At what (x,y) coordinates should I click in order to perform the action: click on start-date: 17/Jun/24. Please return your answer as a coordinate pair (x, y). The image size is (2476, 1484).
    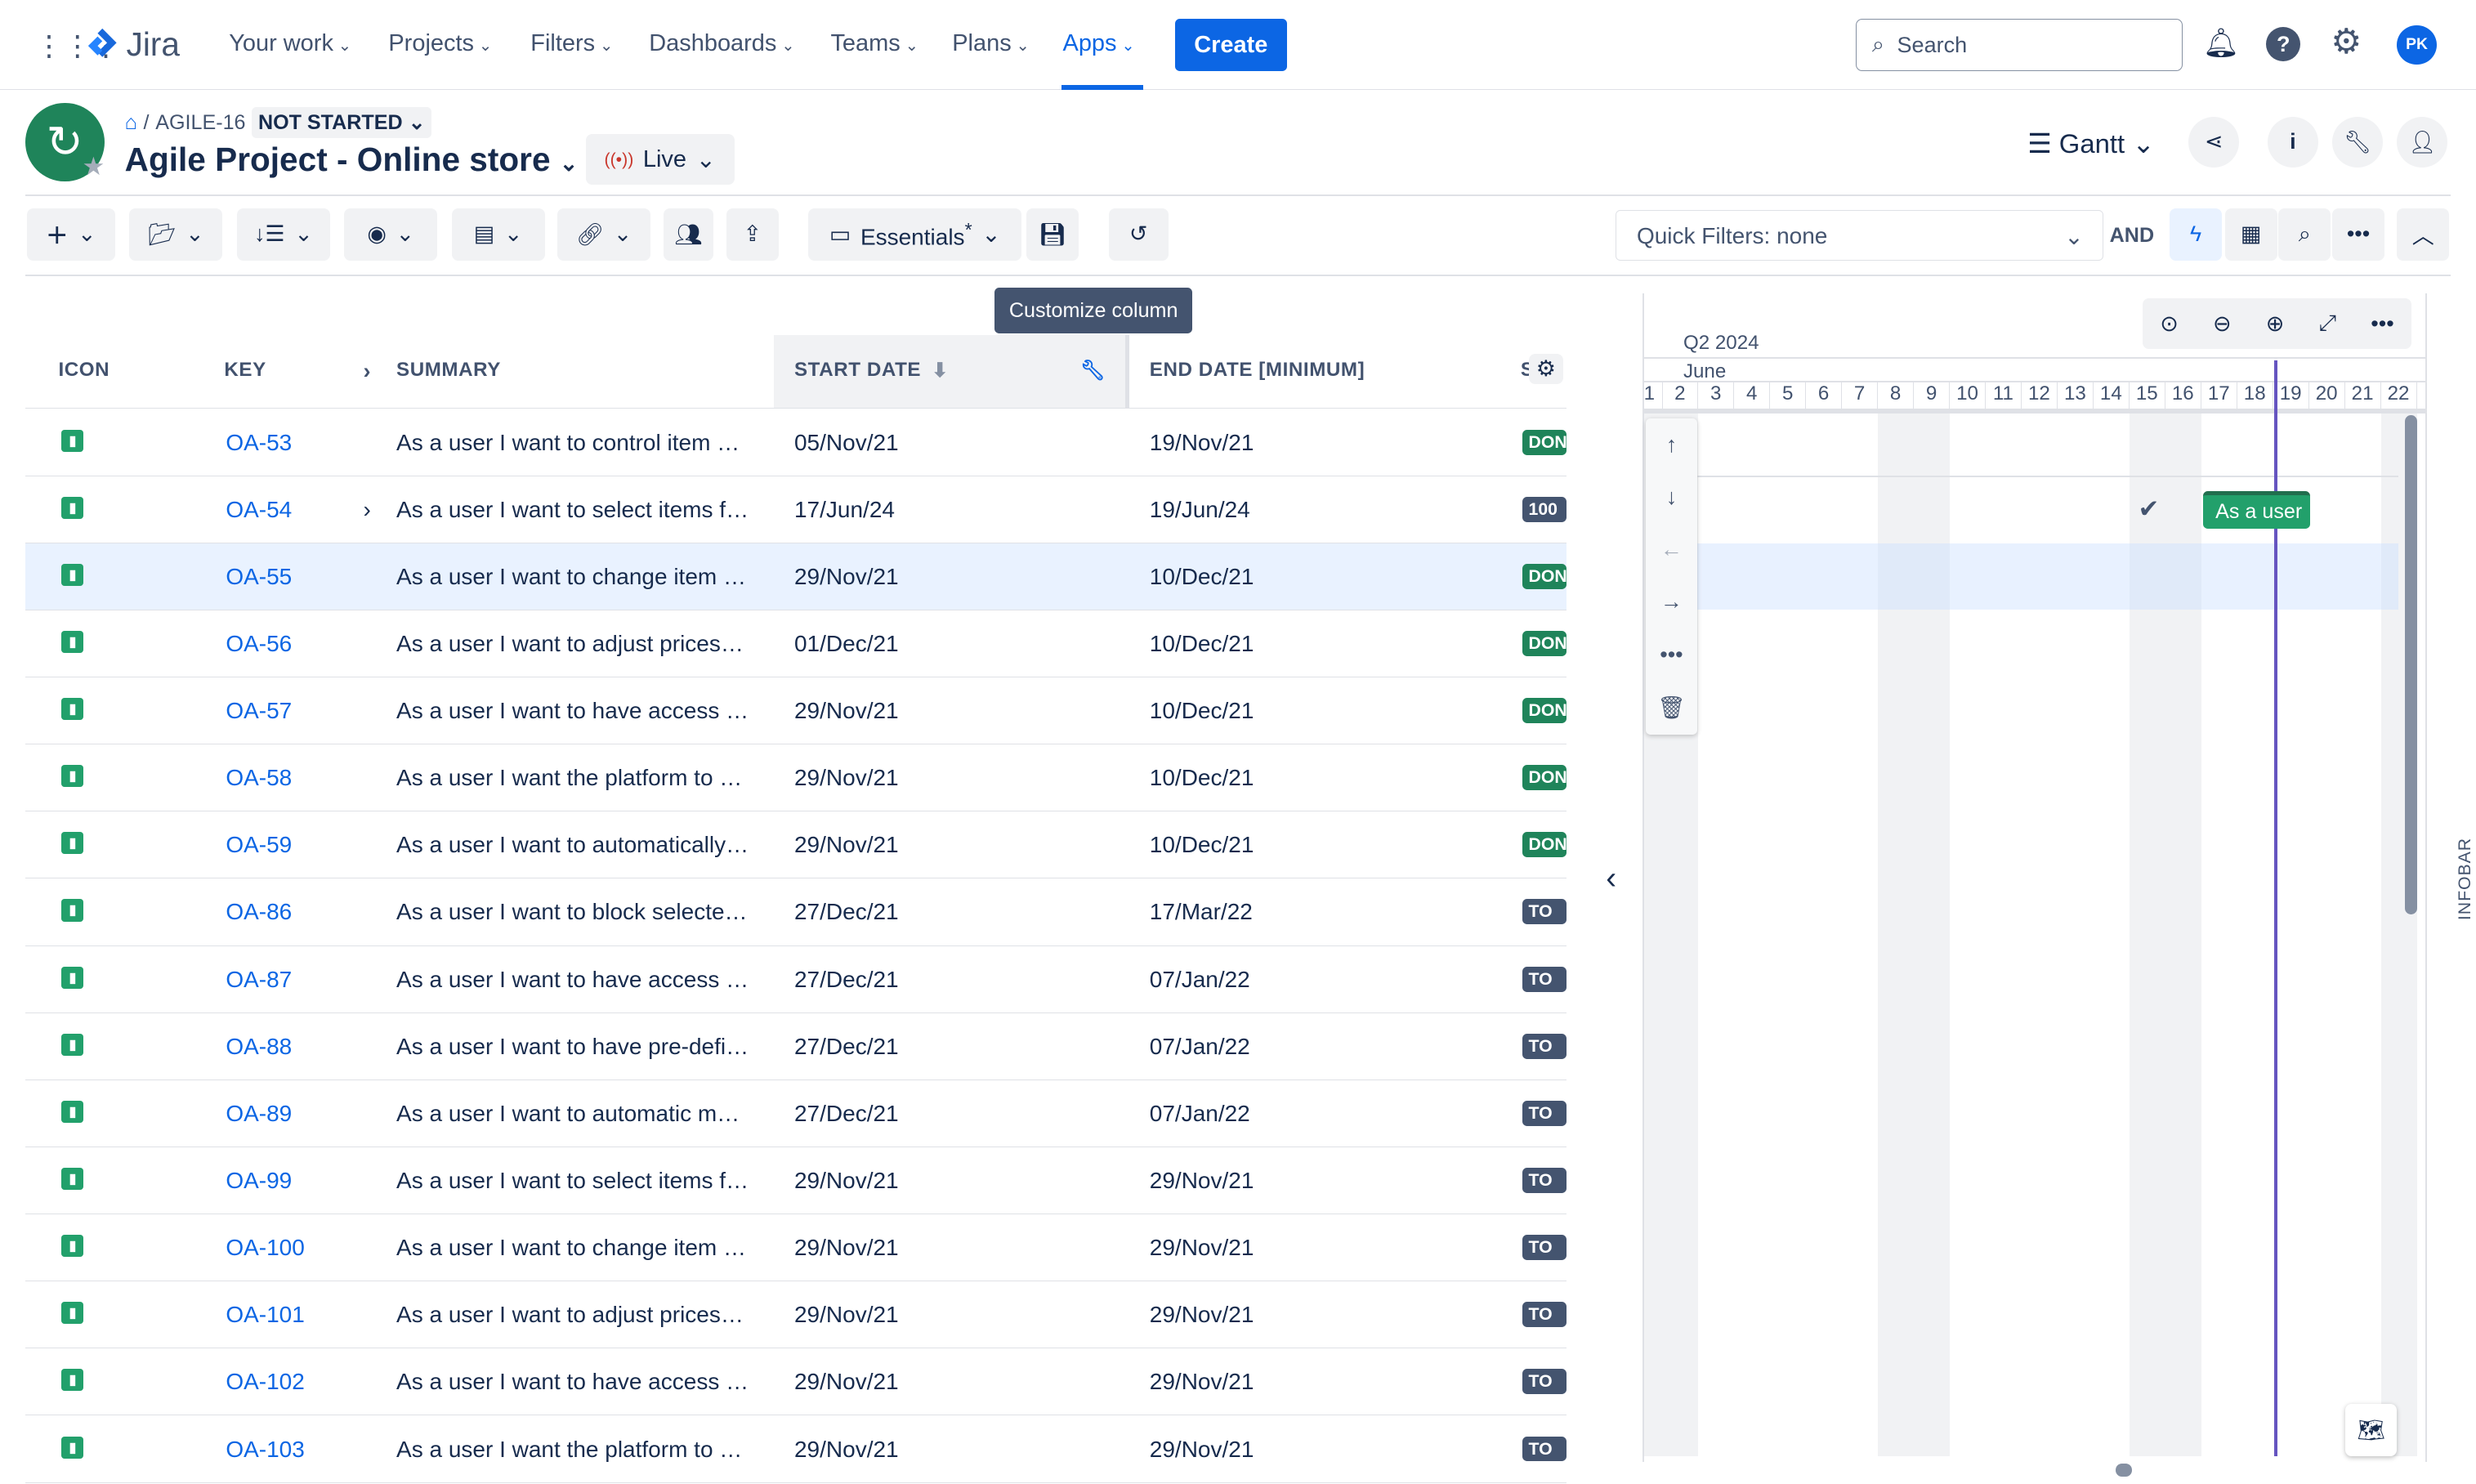
    Looking at the image, I should click on (844, 510).